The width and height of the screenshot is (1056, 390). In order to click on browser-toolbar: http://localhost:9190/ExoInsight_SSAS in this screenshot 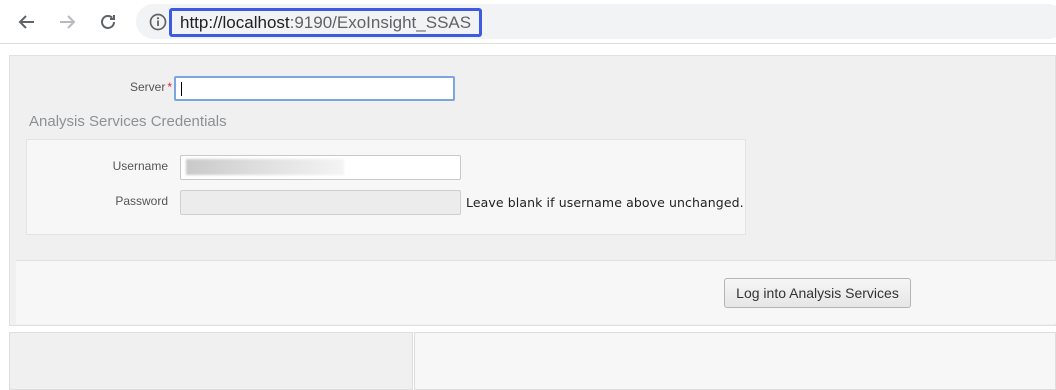, I will do `click(528, 22)`.